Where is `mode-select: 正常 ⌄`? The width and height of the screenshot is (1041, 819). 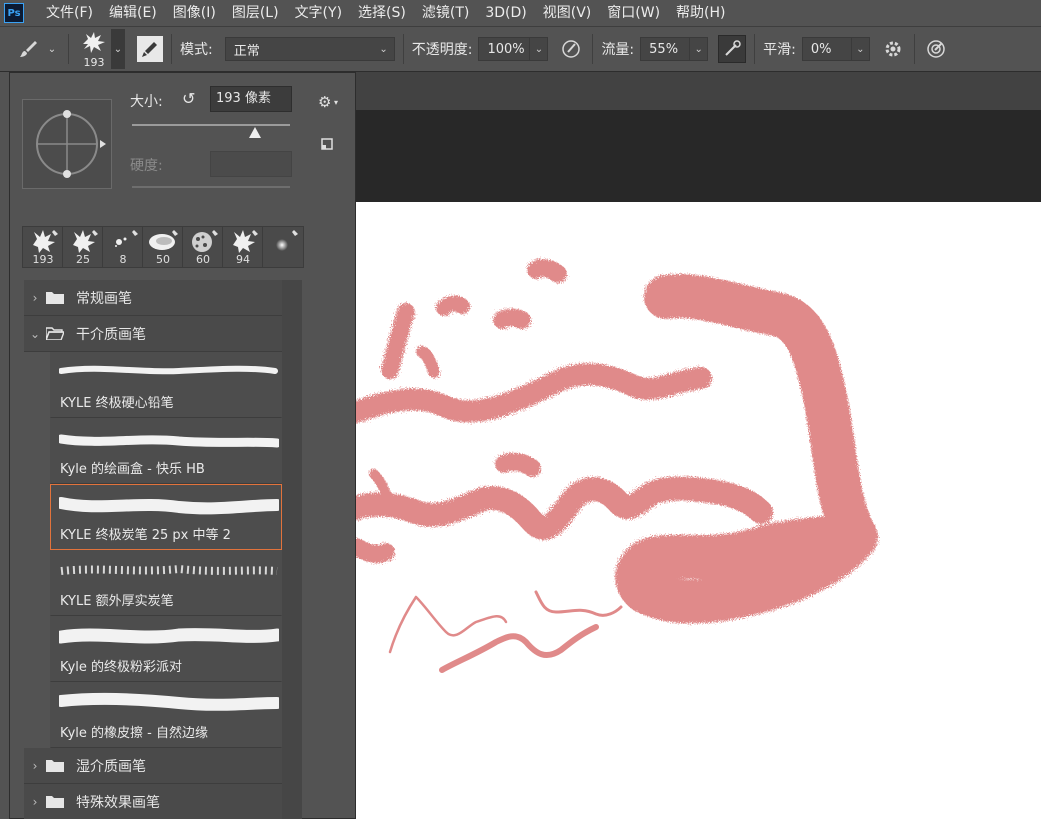 mode-select: 正常 ⌄ is located at coordinates (309, 49).